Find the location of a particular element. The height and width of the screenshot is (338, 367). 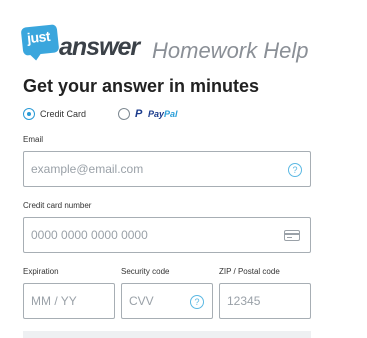

paypal-icon: P is located at coordinates (139, 114).